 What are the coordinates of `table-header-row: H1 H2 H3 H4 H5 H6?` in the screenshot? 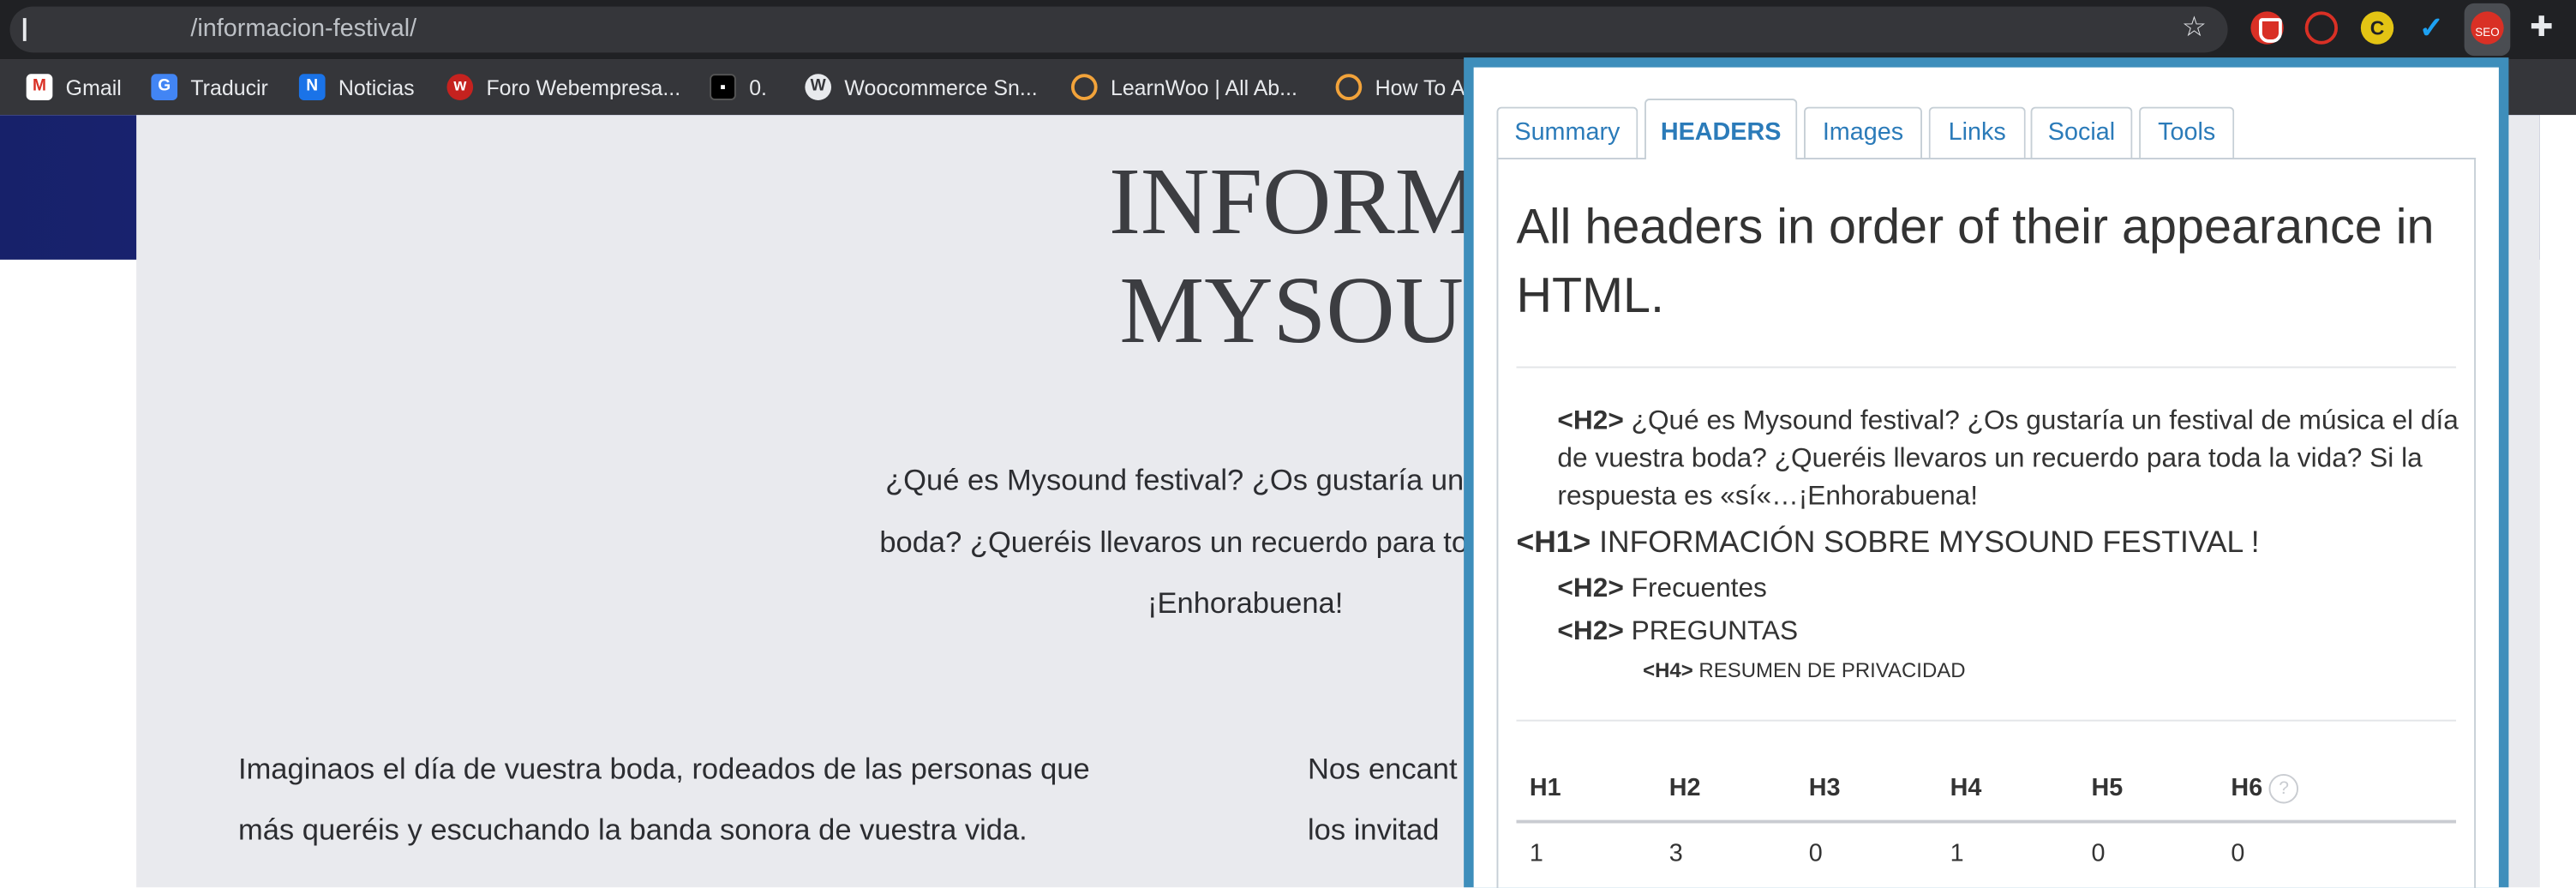 It's located at (1986, 789).